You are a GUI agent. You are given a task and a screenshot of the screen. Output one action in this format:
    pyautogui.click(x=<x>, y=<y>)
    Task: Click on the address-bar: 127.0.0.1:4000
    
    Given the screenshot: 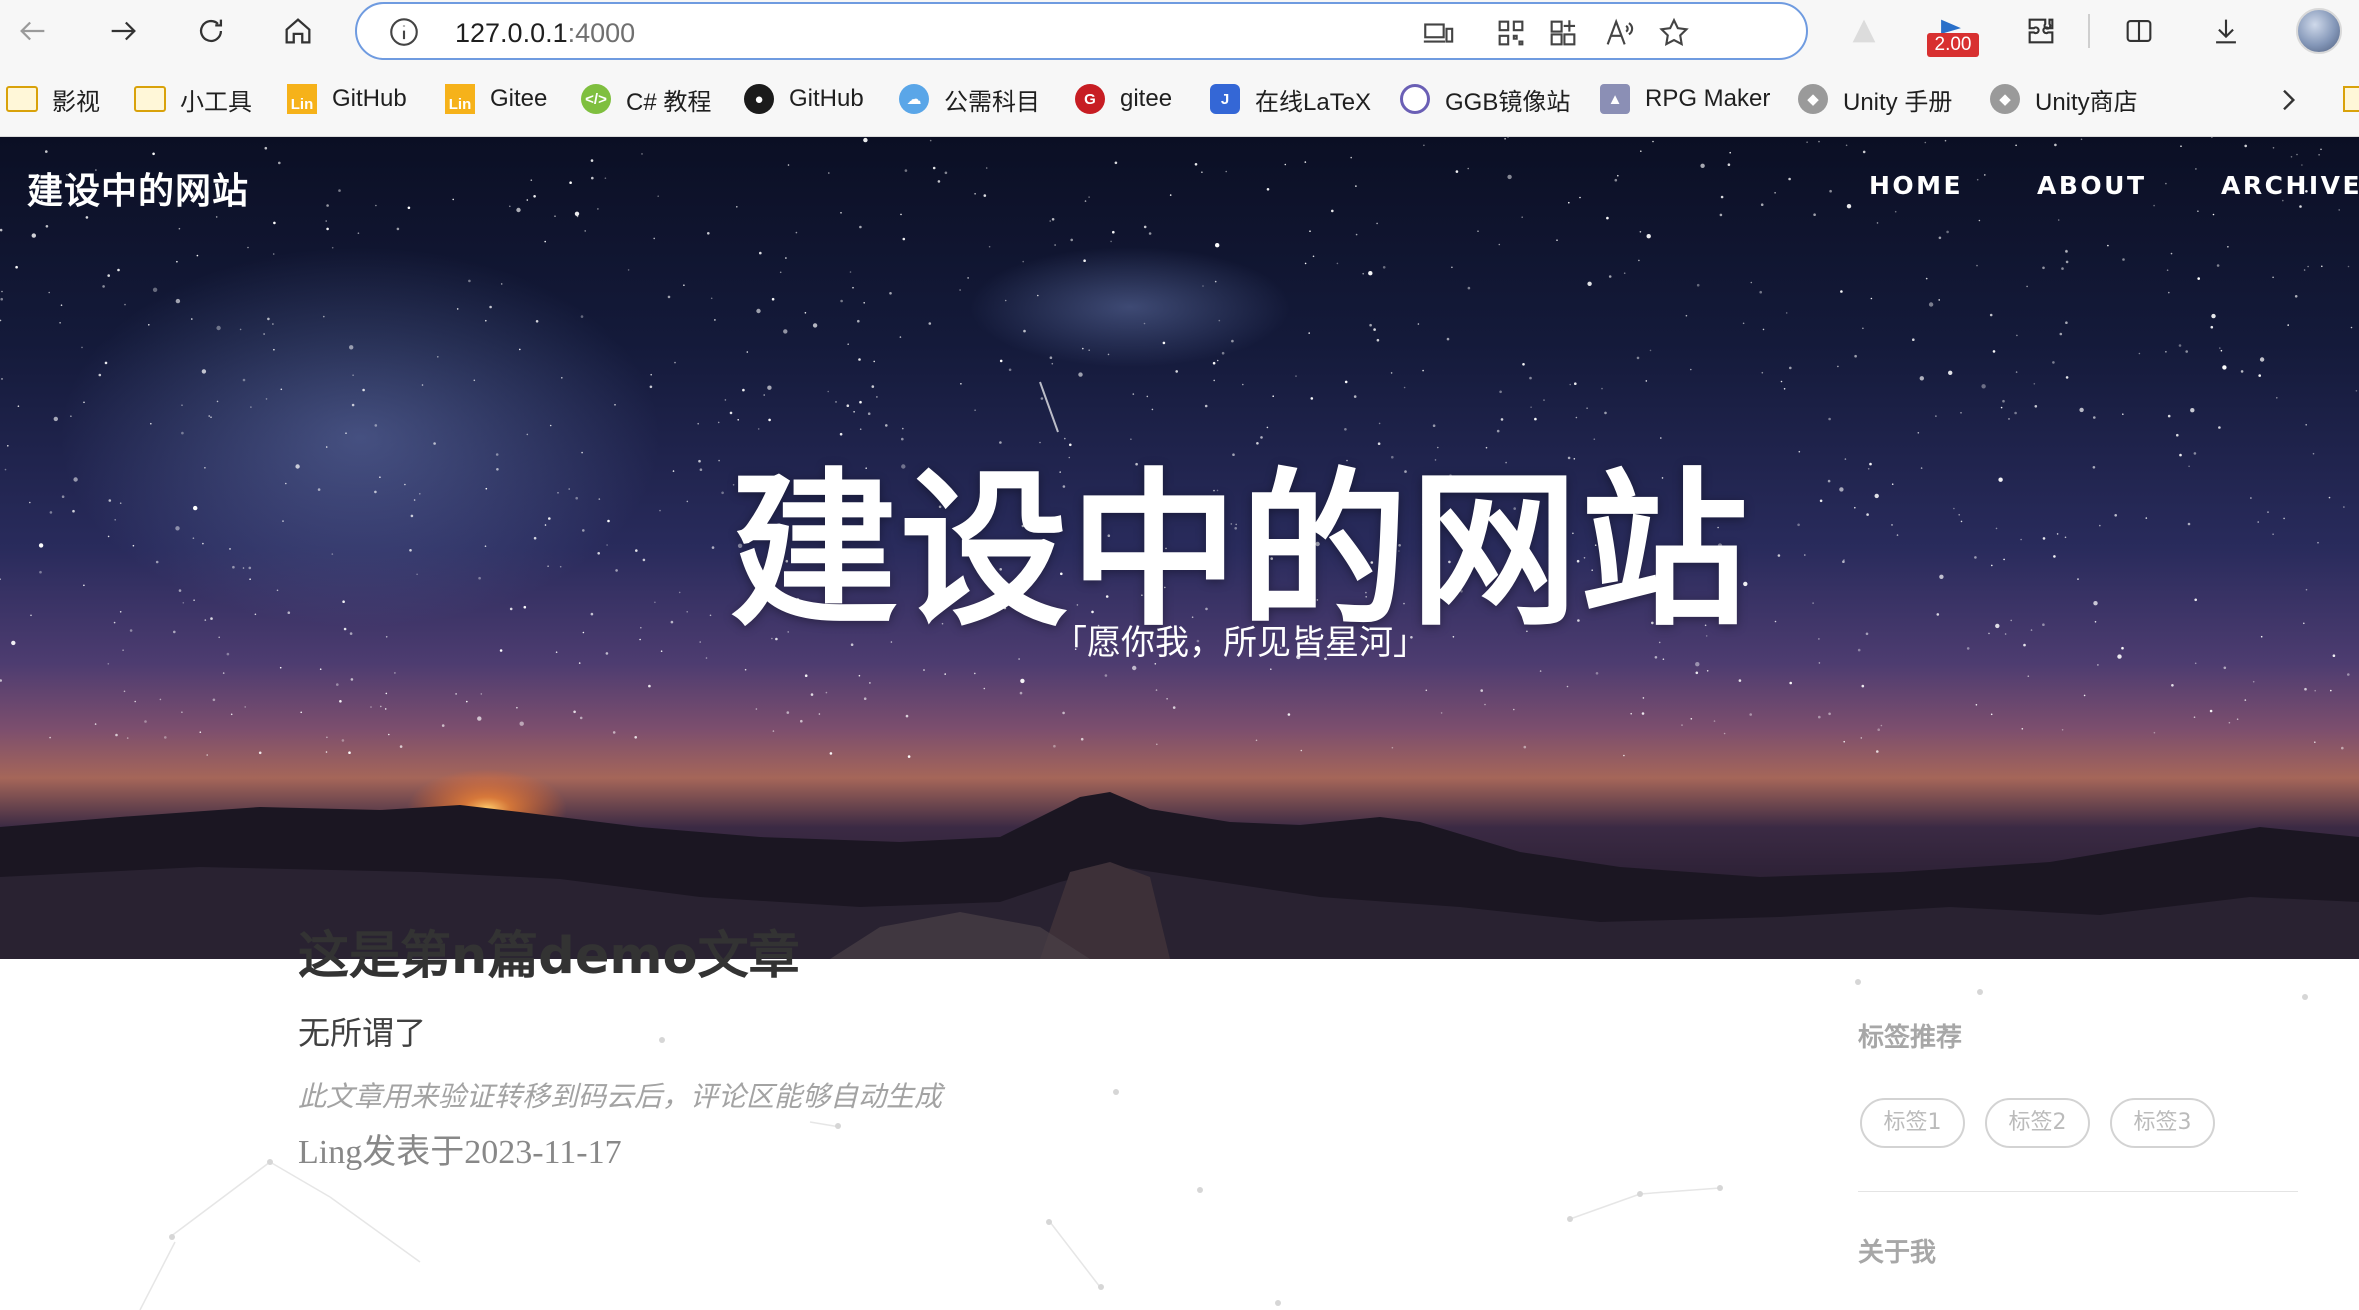 What is the action you would take?
    pyautogui.click(x=1081, y=31)
    